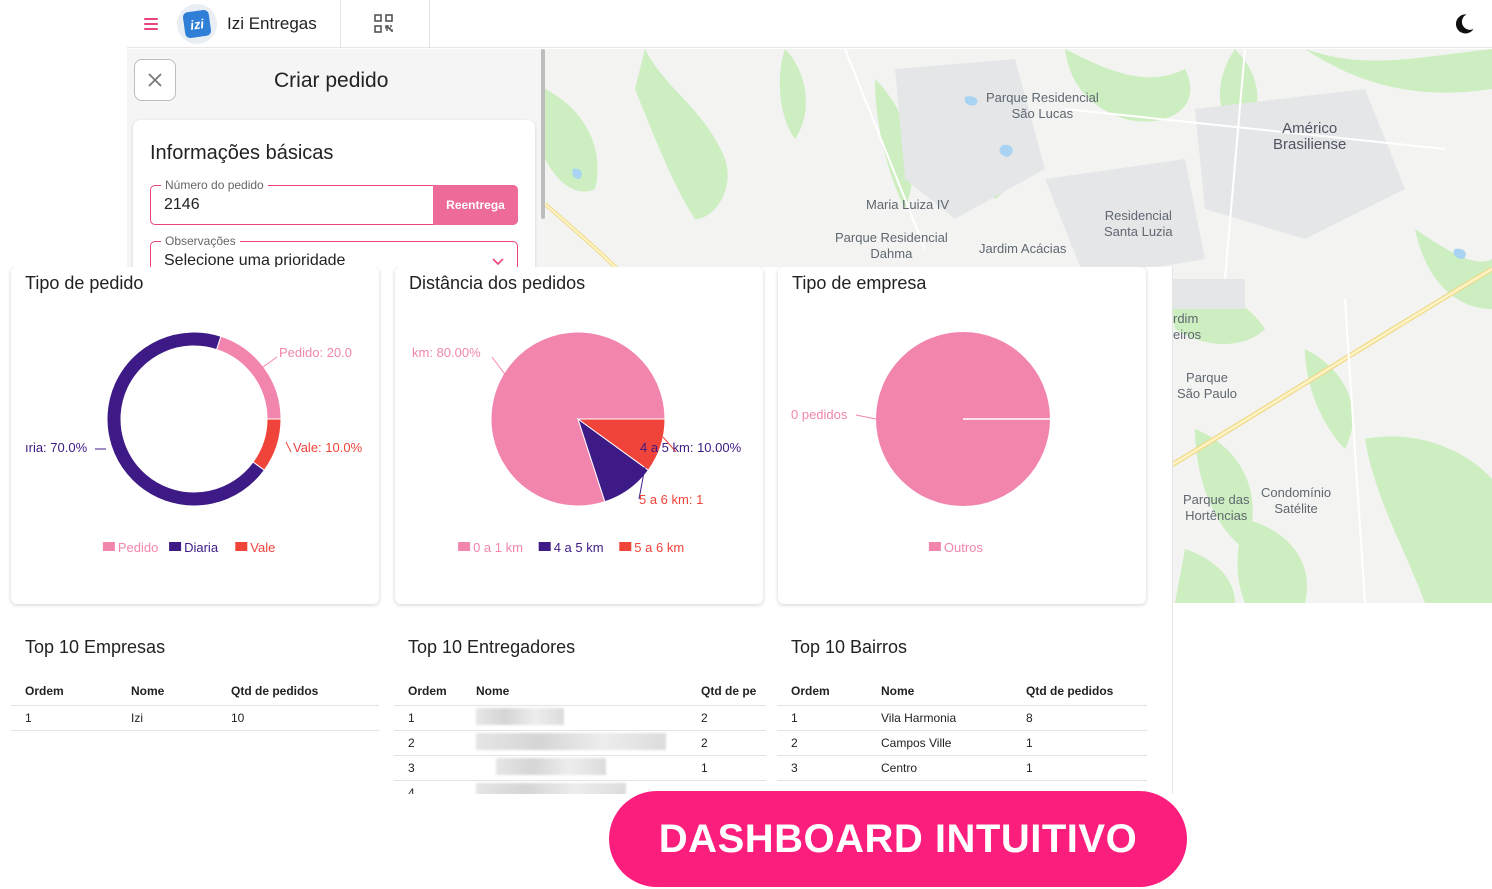 The image size is (1492, 889). What do you see at coordinates (849, 647) in the screenshot?
I see `table-title: Top 10 Bairros` at bounding box center [849, 647].